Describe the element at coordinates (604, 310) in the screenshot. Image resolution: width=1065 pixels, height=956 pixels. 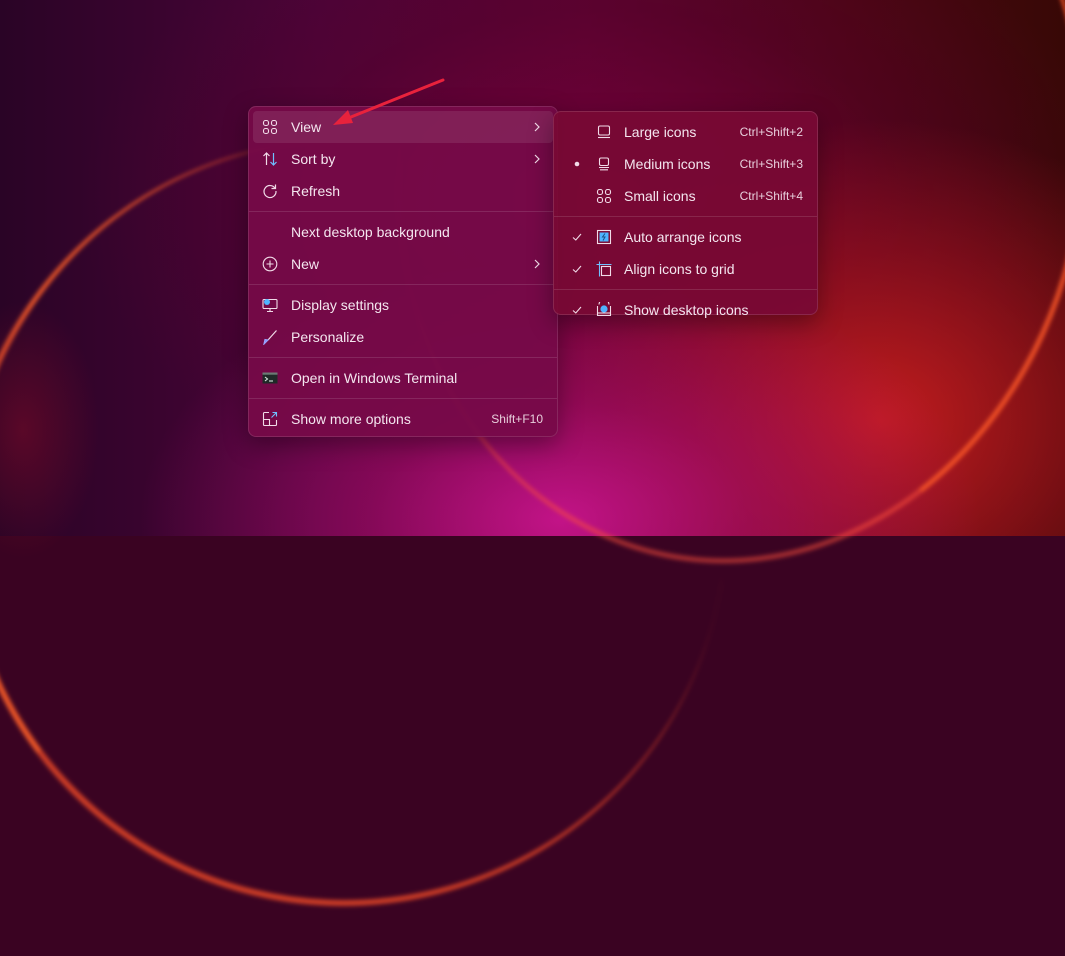
I see `show-desktop-icons-icon` at that location.